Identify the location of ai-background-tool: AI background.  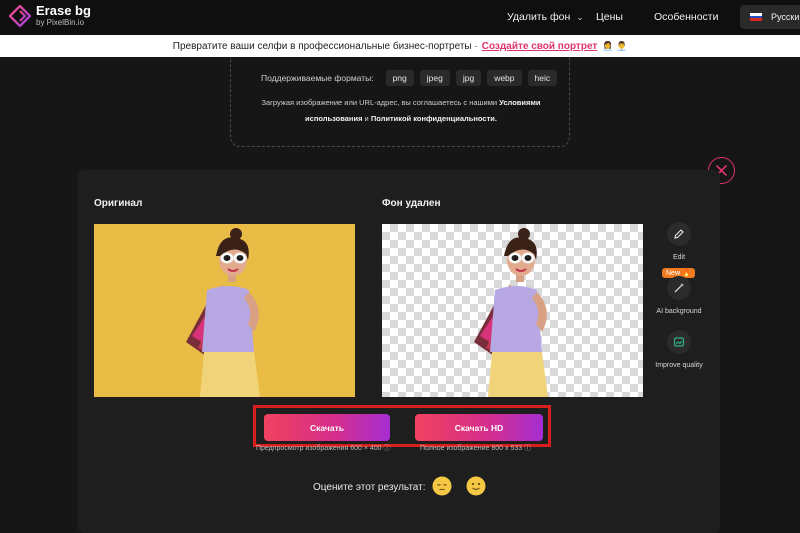
(679, 295).